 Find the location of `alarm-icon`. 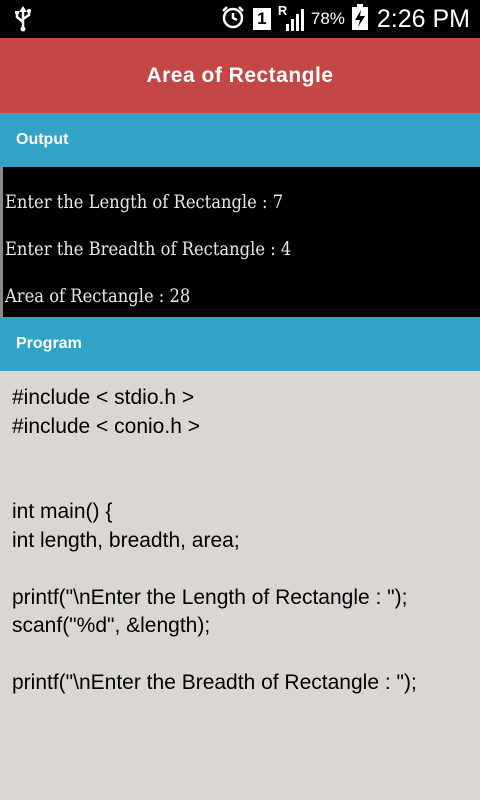

alarm-icon is located at coordinates (233, 19).